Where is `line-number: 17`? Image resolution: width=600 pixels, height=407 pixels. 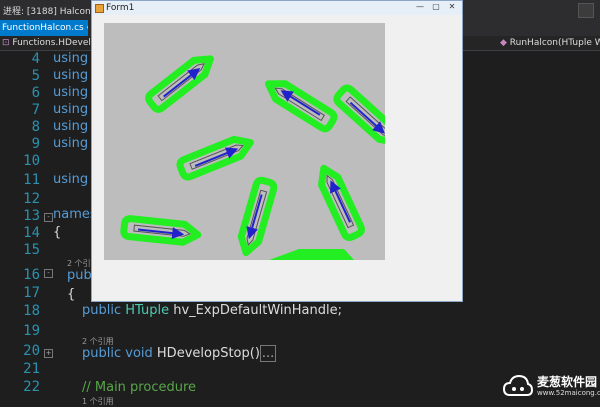
line-number: 17 is located at coordinates (31, 293).